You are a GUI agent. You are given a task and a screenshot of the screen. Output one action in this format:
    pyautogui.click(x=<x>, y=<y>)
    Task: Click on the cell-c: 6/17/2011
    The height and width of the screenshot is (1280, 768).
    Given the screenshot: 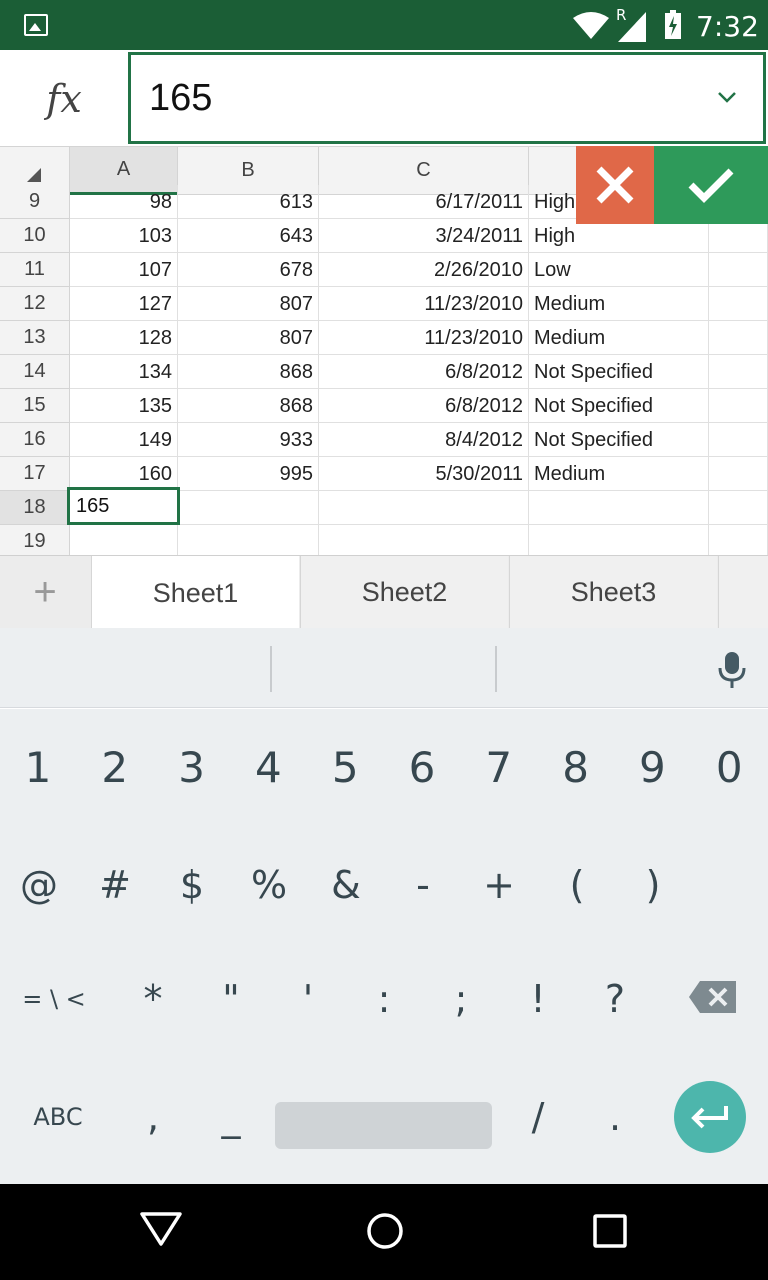 What is the action you would take?
    pyautogui.click(x=424, y=202)
    